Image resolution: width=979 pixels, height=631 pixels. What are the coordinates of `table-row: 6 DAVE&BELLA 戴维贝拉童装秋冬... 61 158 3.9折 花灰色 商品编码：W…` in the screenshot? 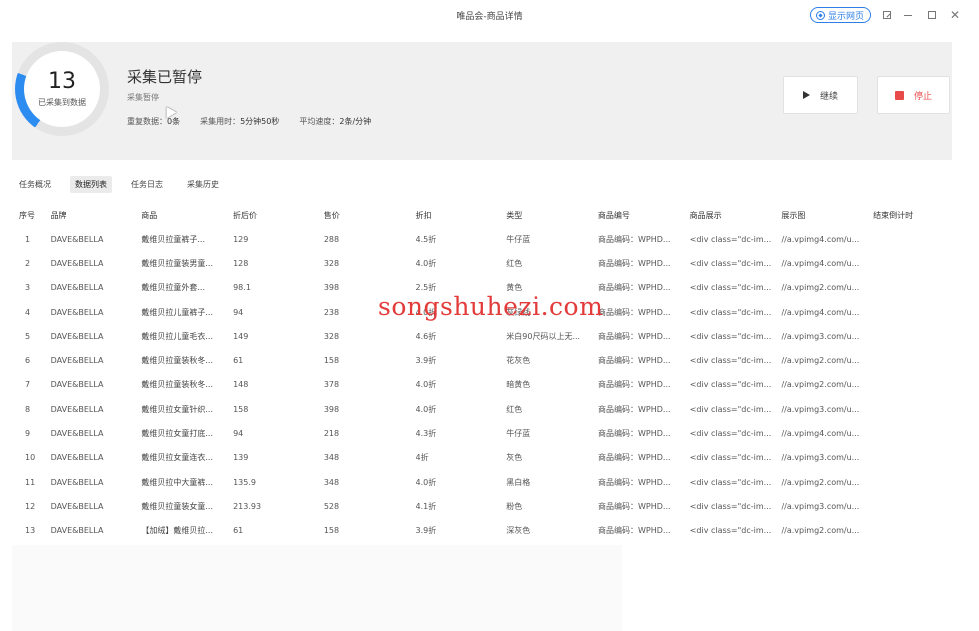 It's located at (482, 360).